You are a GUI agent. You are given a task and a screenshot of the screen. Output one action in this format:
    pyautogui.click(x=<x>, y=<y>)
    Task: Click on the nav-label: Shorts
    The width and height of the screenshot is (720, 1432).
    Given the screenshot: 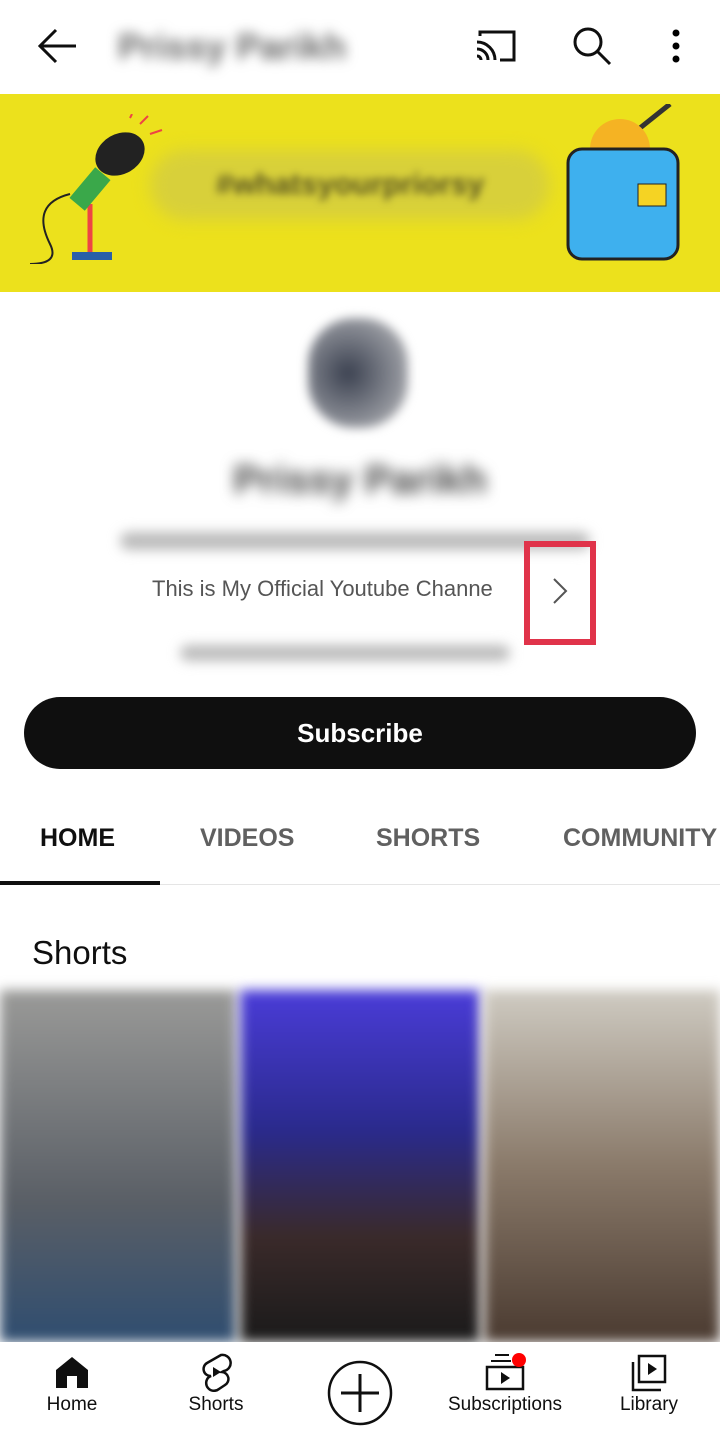 What is the action you would take?
    pyautogui.click(x=216, y=1404)
    